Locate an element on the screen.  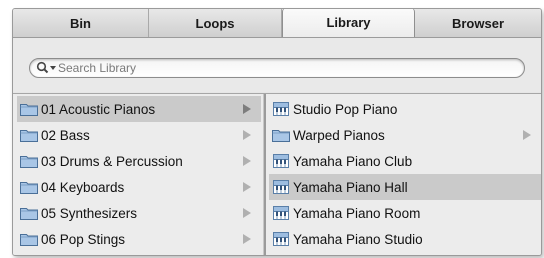
patch-item-label: Yamaha Piano Room is located at coordinates (357, 213).